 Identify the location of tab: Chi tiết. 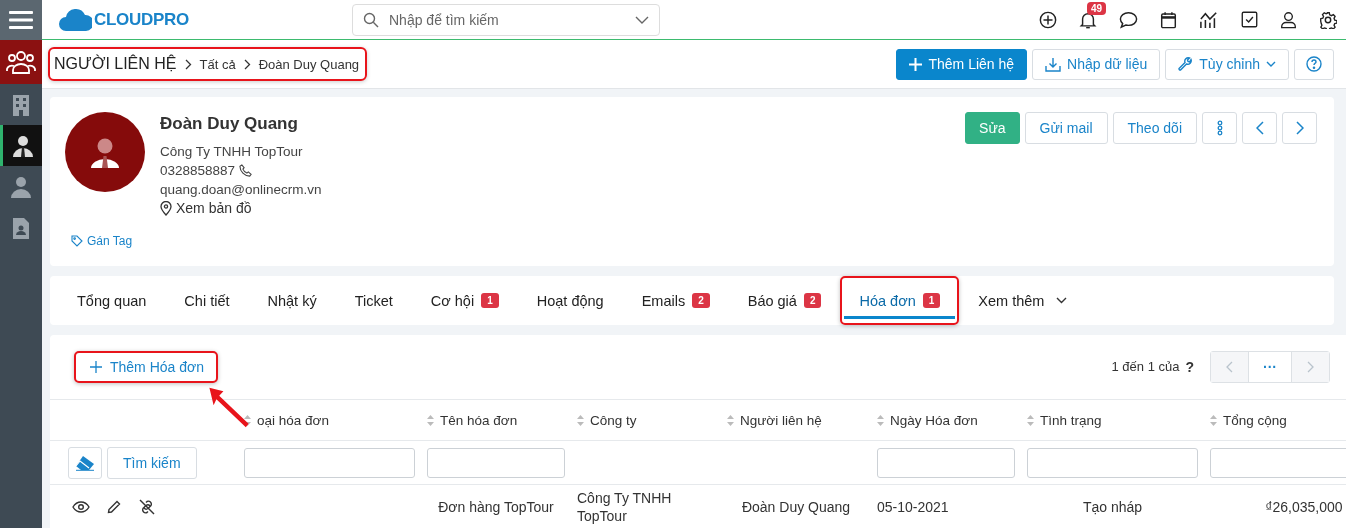
(207, 300).